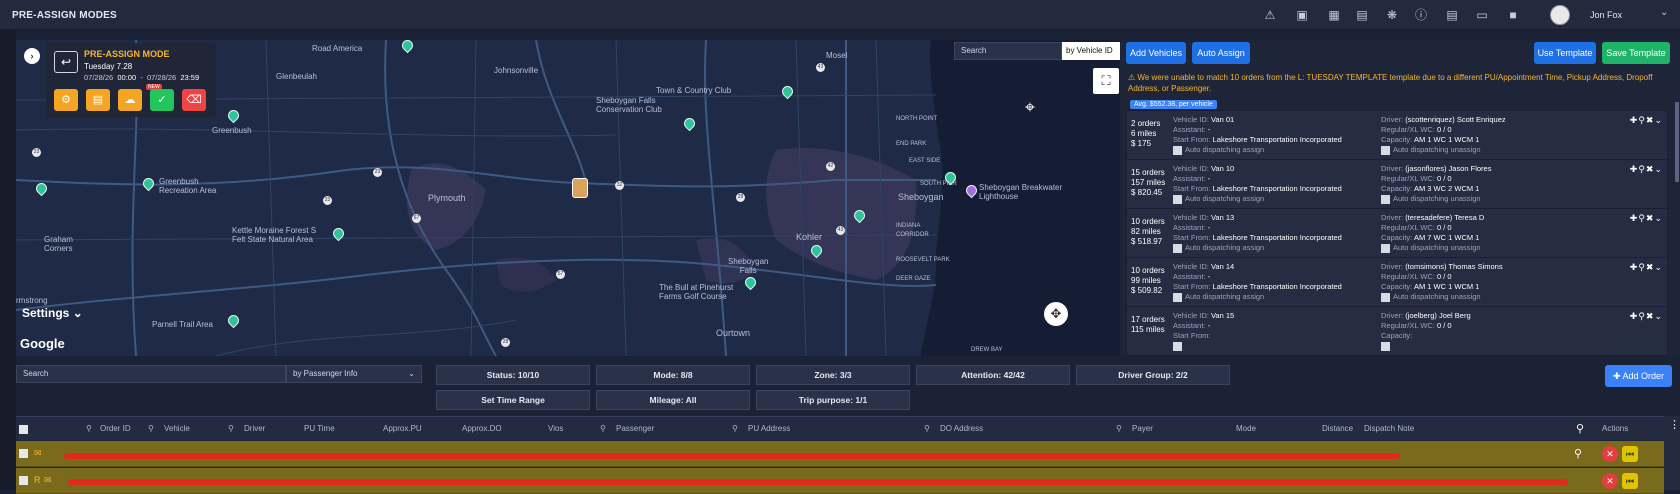 This screenshot has height=494, width=1680. What do you see at coordinates (23, 429) in the screenshot?
I see `select-all-checkbox` at bounding box center [23, 429].